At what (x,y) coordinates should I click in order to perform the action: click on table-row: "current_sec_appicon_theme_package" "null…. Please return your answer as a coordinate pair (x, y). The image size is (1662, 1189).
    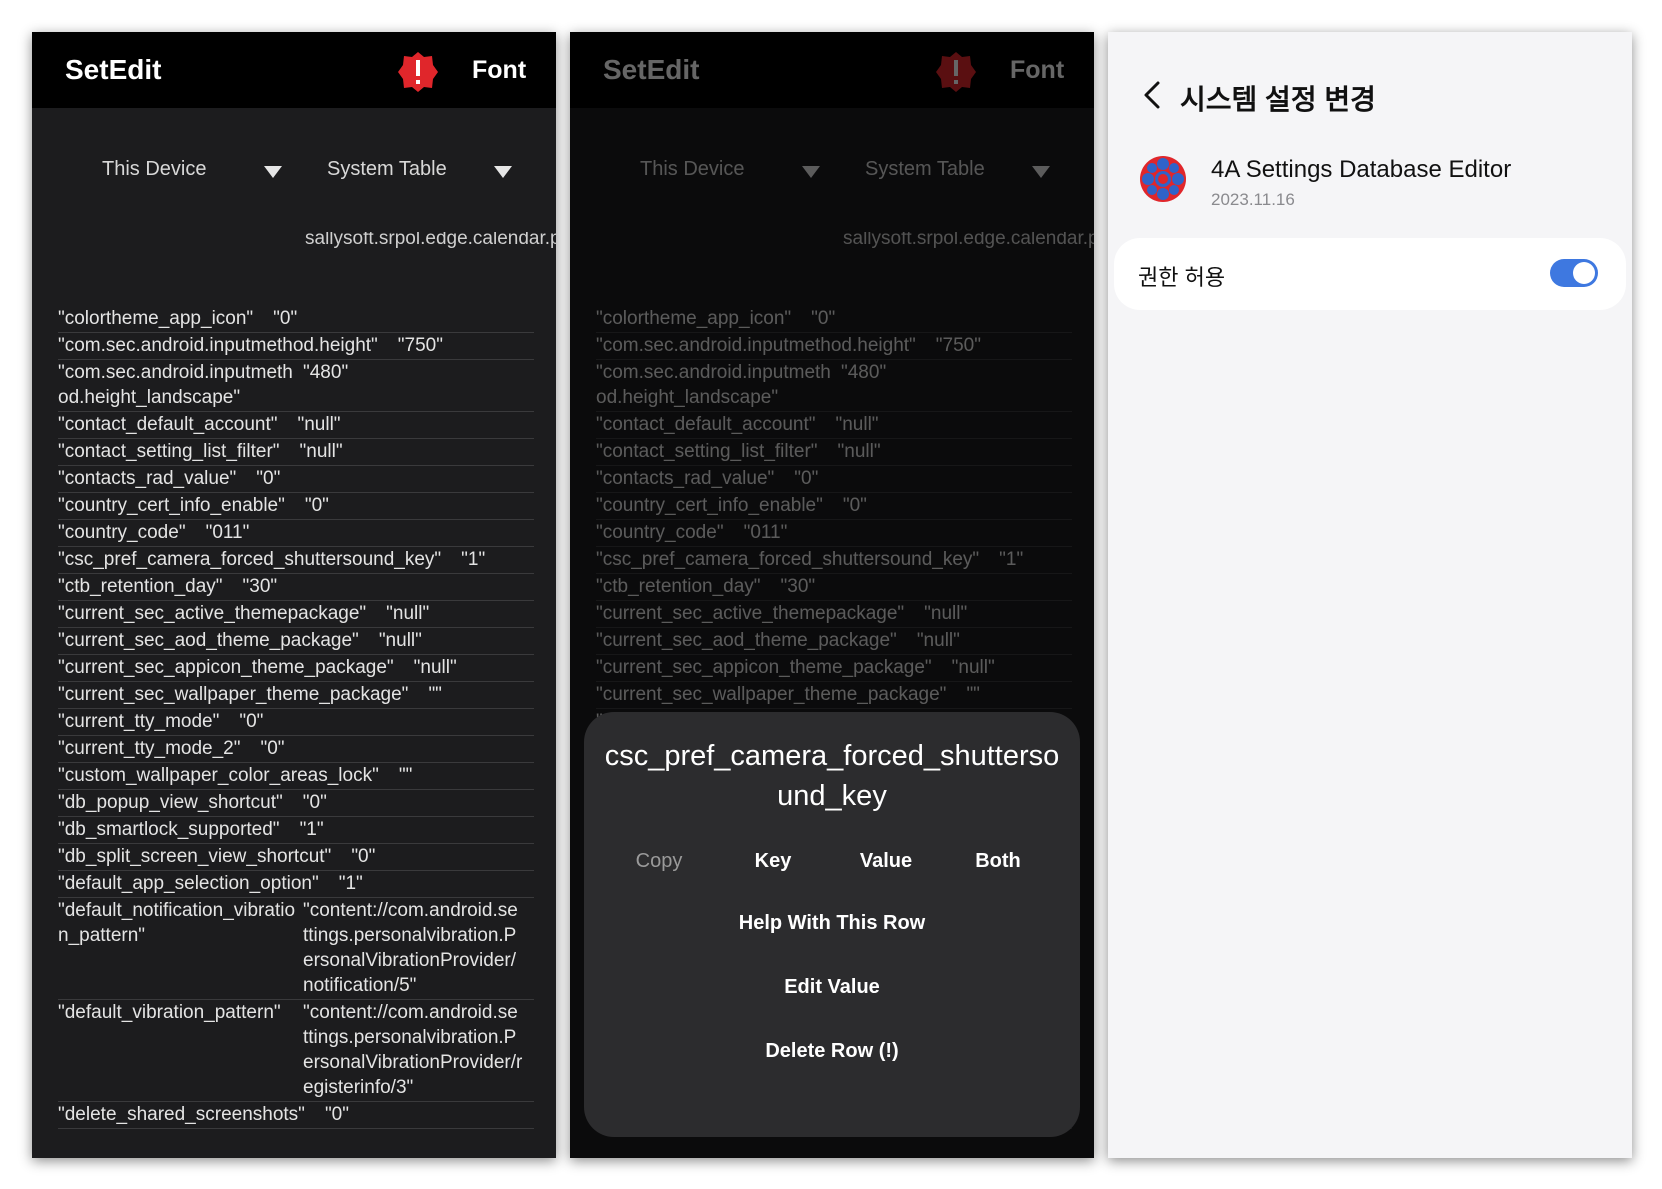
    Looking at the image, I should click on (296, 668).